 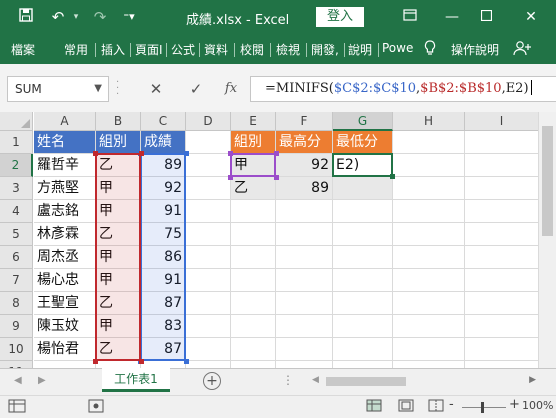 What do you see at coordinates (98, 89) in the screenshot?
I see `chevron-down-icon: ▼` at bounding box center [98, 89].